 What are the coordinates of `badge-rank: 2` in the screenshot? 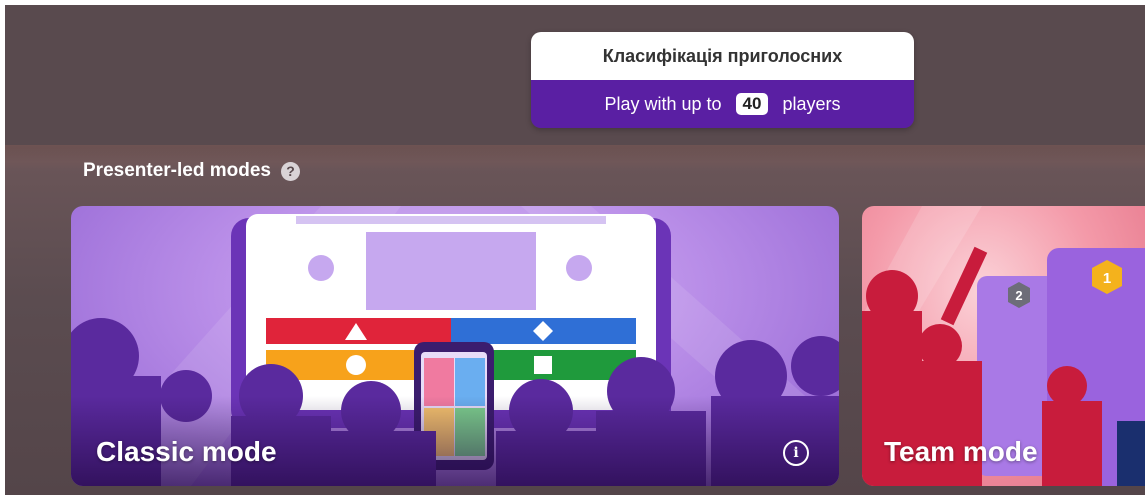 It's located at (1018, 295).